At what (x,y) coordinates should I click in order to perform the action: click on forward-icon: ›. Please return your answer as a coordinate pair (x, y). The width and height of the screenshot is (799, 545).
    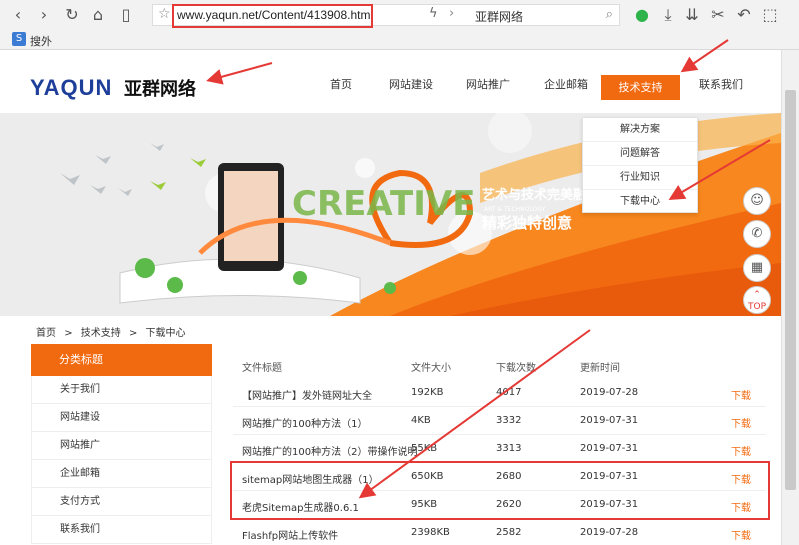
    Looking at the image, I should click on (44, 15).